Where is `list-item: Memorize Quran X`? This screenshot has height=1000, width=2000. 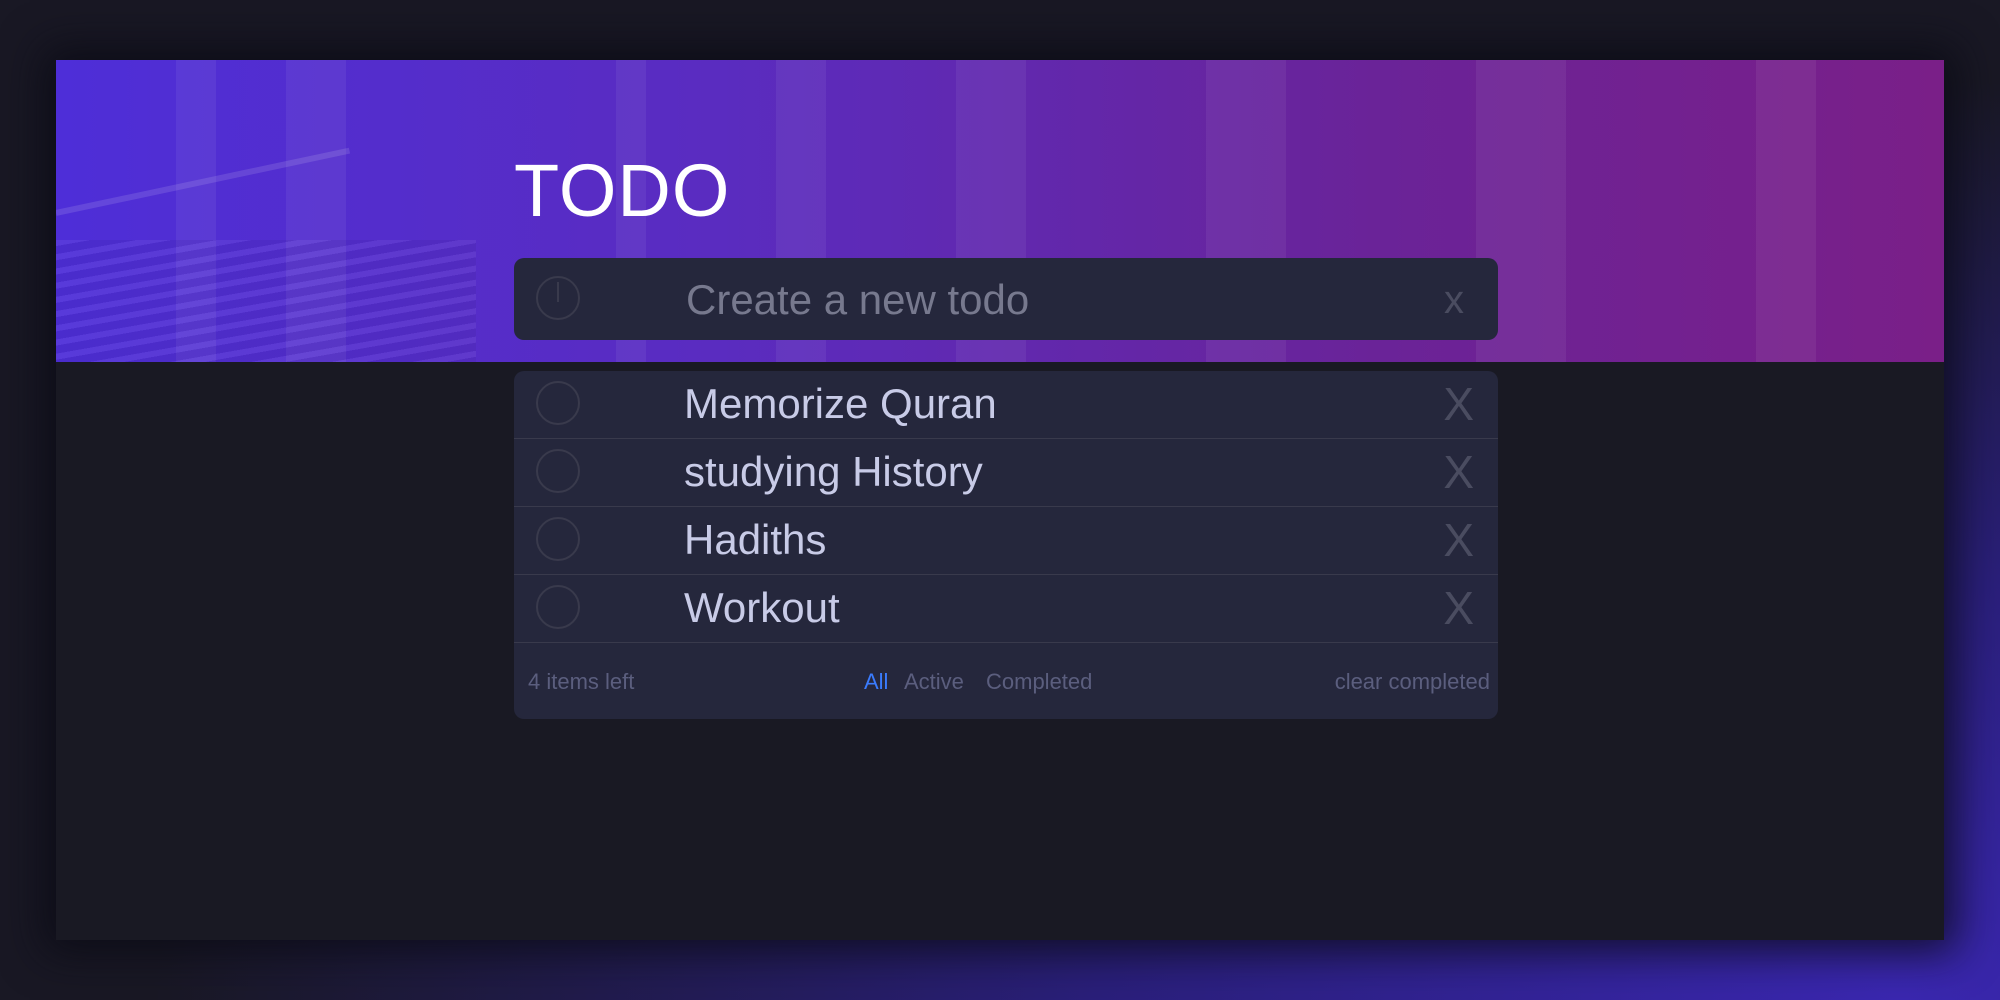
list-item: Memorize Quran X is located at coordinates (1006, 405).